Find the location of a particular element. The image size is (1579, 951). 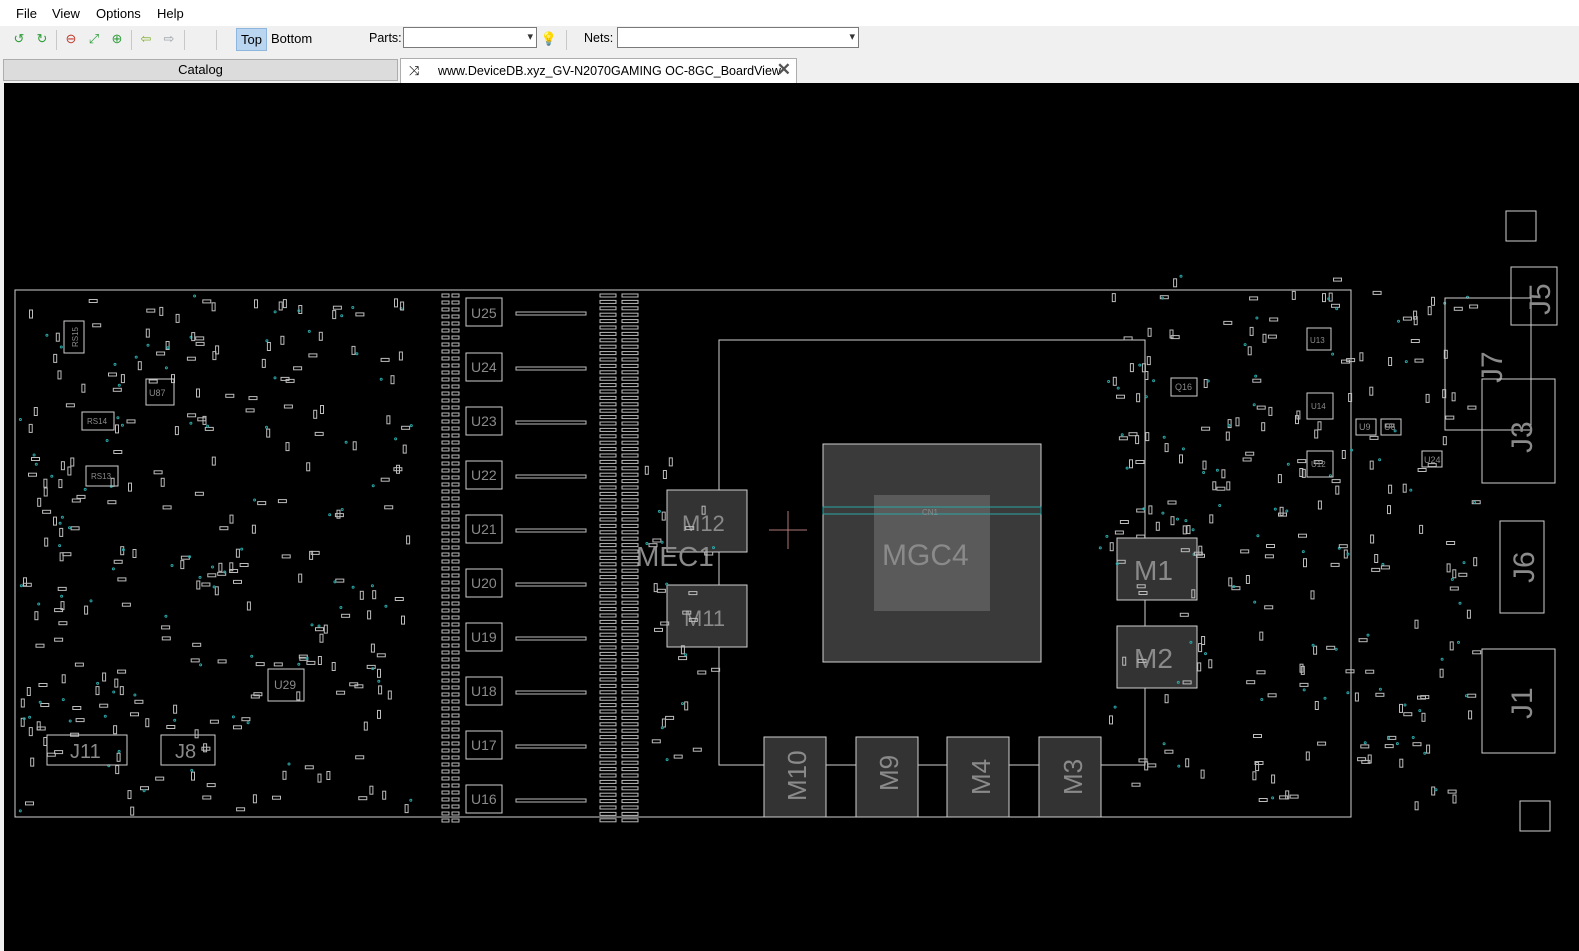

label-rs14: RS14 is located at coordinates (97, 421).